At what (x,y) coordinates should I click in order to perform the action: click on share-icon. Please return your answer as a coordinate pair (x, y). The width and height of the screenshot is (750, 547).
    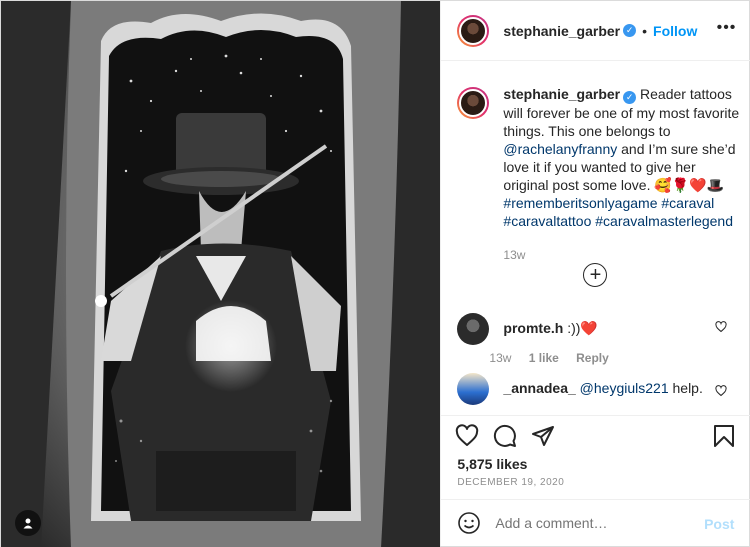
    Looking at the image, I should click on (543, 436).